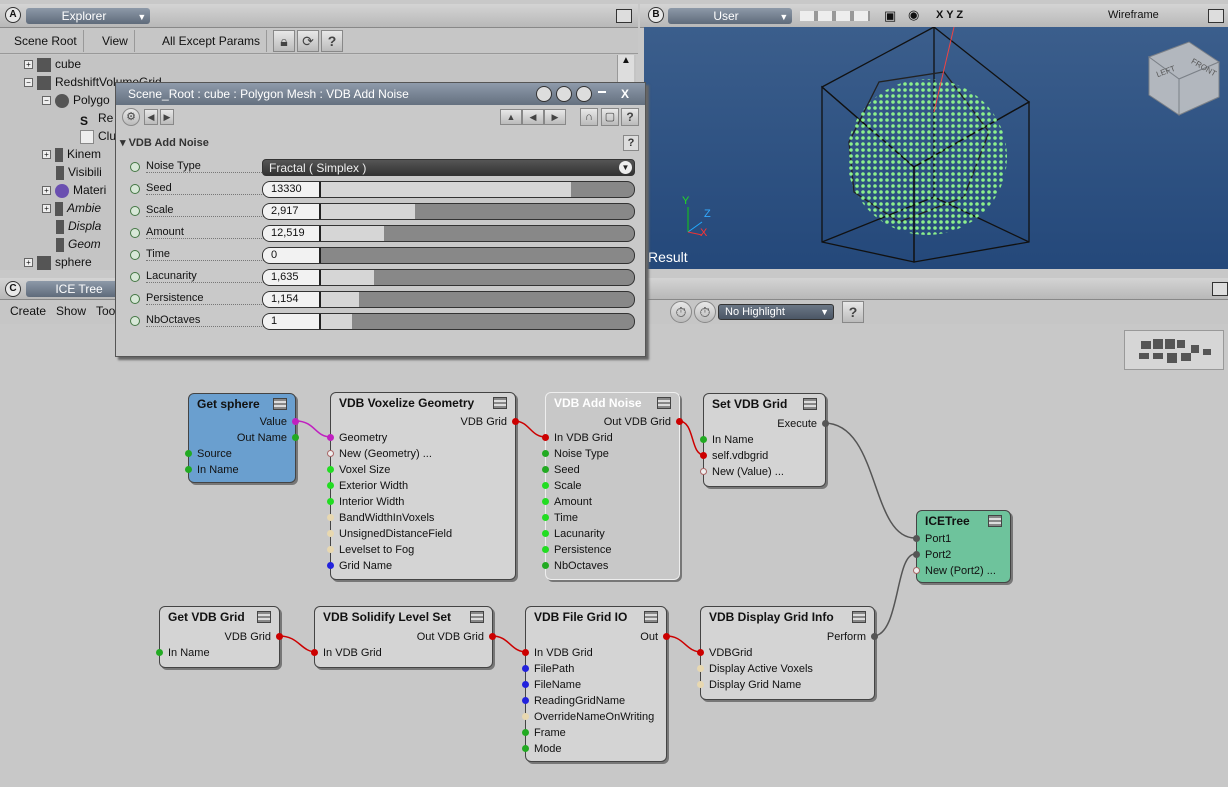  What do you see at coordinates (96, 118) in the screenshot?
I see `tree-item-re: S Re` at bounding box center [96, 118].